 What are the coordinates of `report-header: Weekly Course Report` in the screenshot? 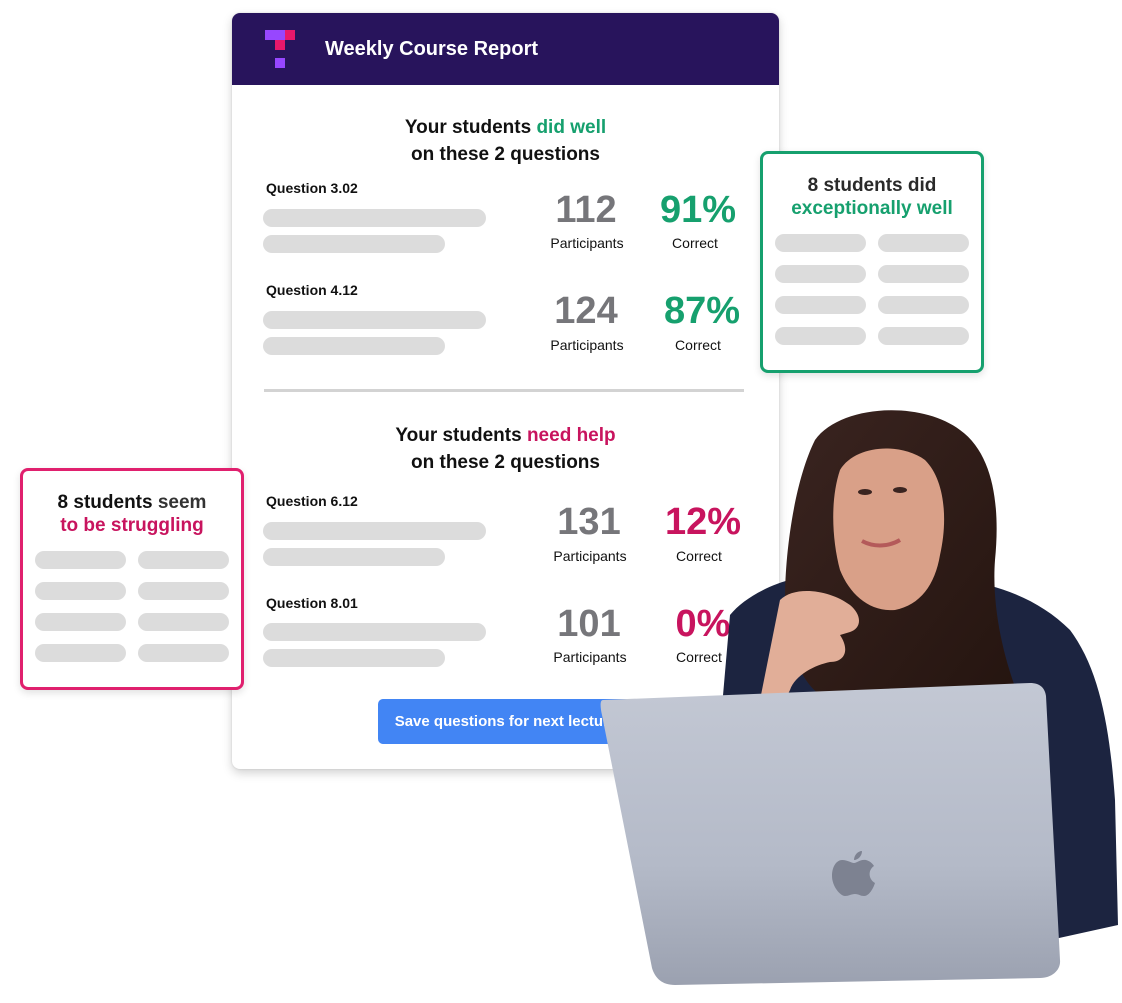 It's located at (505, 49).